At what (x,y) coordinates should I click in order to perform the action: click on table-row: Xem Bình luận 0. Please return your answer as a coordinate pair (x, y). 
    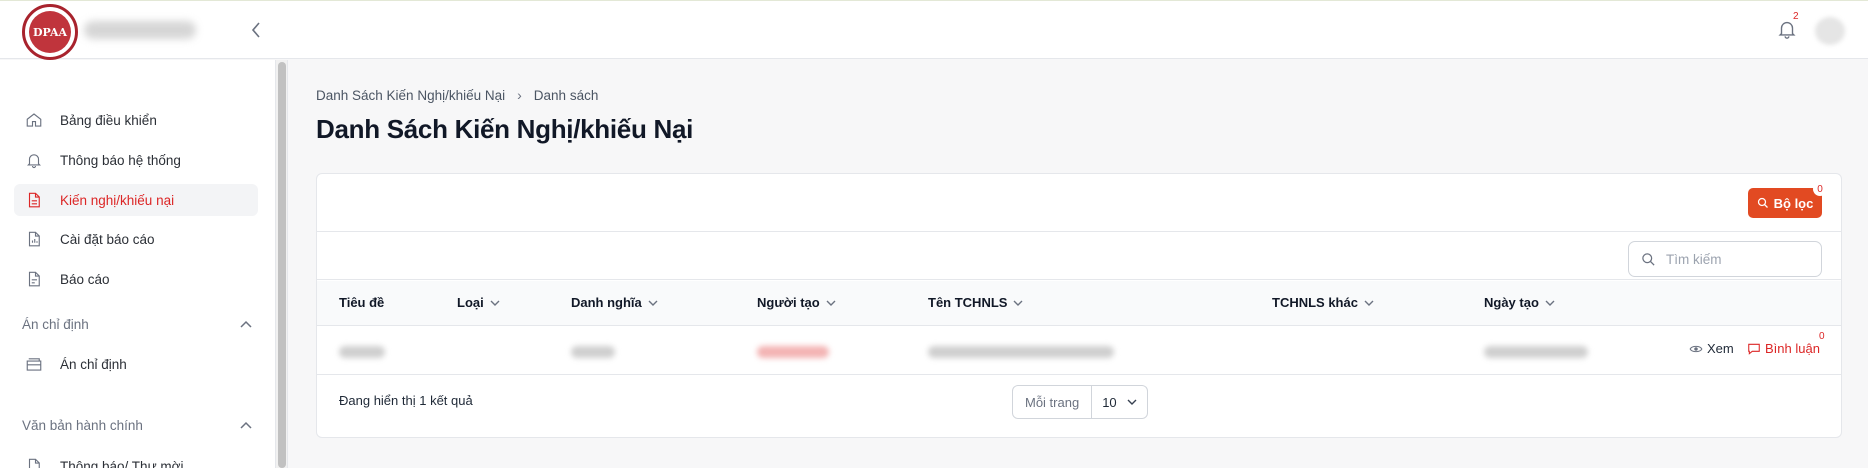
    Looking at the image, I should click on (1079, 351).